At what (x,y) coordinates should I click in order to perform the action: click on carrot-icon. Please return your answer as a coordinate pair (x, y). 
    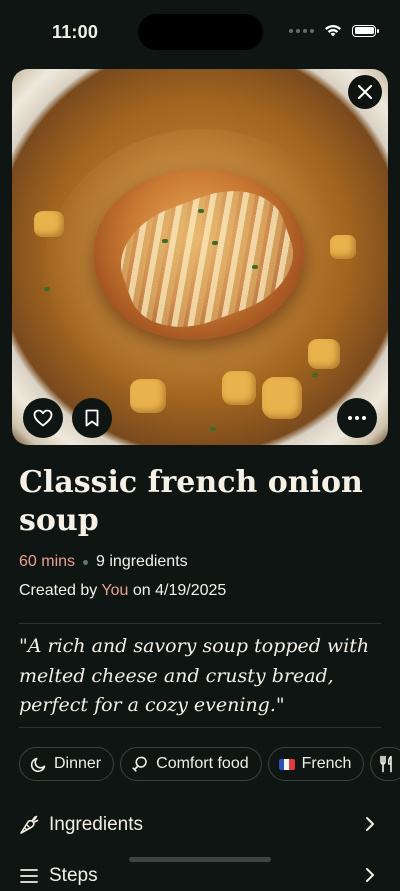
    Looking at the image, I should click on (29, 824).